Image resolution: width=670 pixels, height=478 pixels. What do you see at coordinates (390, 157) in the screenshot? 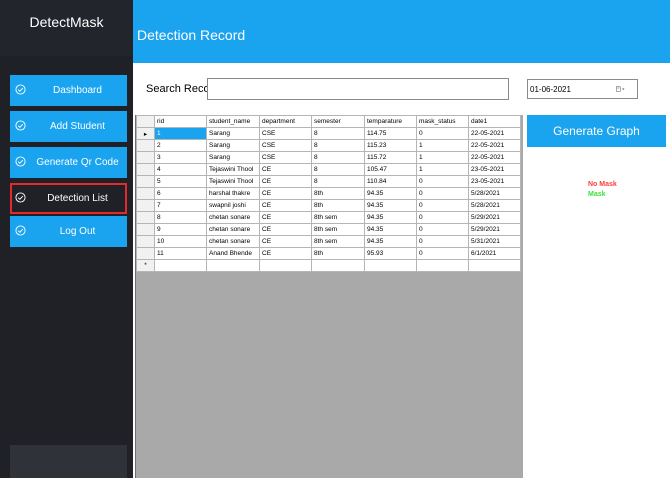
I see `table-cell: 115.72` at bounding box center [390, 157].